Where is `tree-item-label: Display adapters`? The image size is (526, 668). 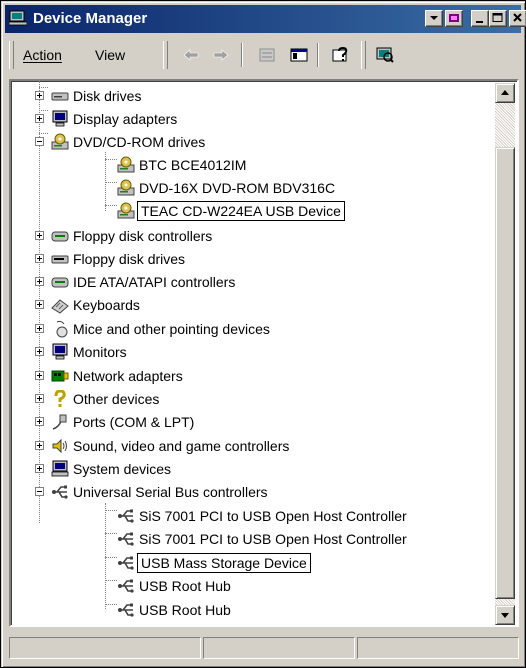
tree-item-label: Display adapters is located at coordinates (125, 119).